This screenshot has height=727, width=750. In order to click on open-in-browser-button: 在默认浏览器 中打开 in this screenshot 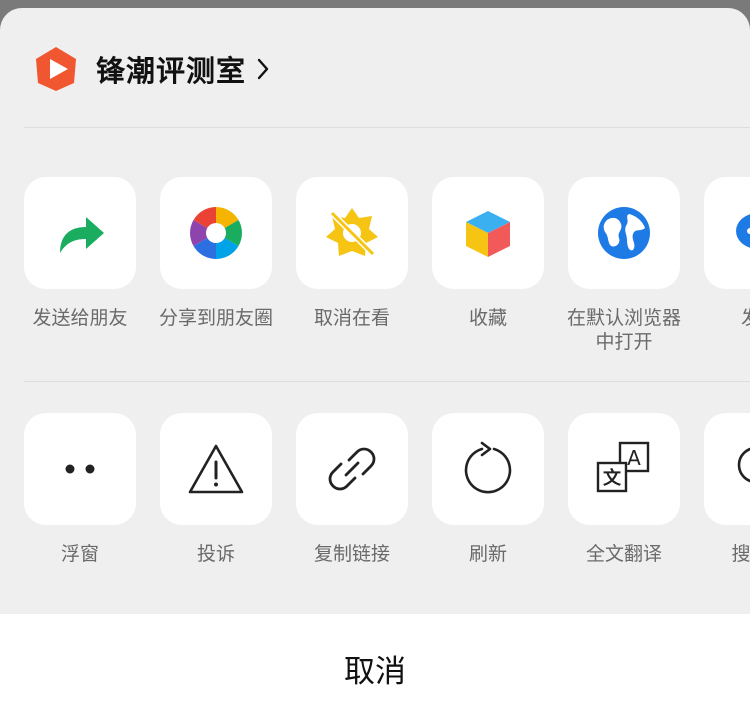, I will do `click(624, 265)`.